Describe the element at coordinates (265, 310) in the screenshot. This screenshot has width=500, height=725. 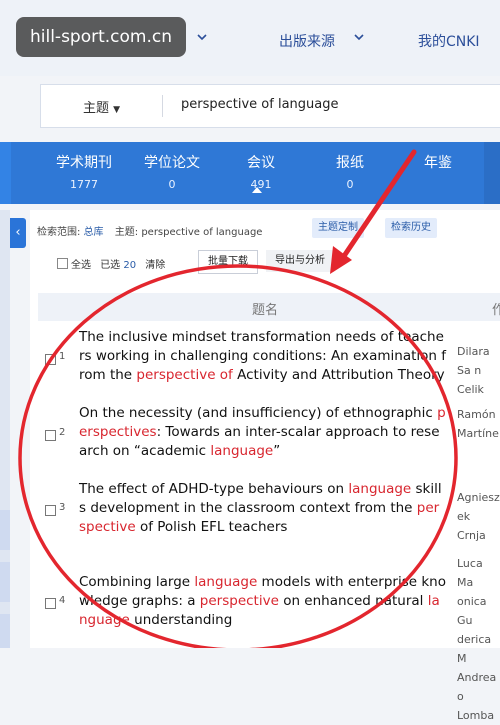
I see `column-title: 题名` at that location.